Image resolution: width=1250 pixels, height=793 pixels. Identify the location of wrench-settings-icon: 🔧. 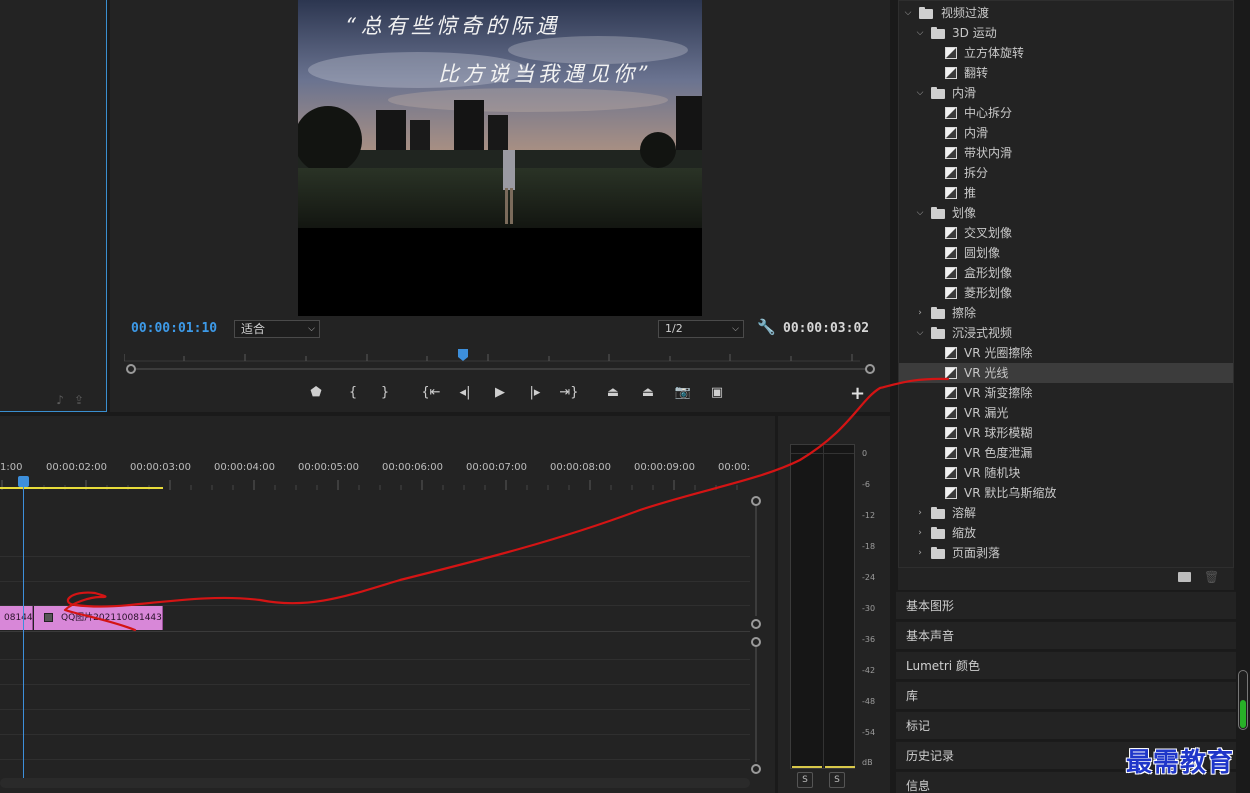
(766, 327).